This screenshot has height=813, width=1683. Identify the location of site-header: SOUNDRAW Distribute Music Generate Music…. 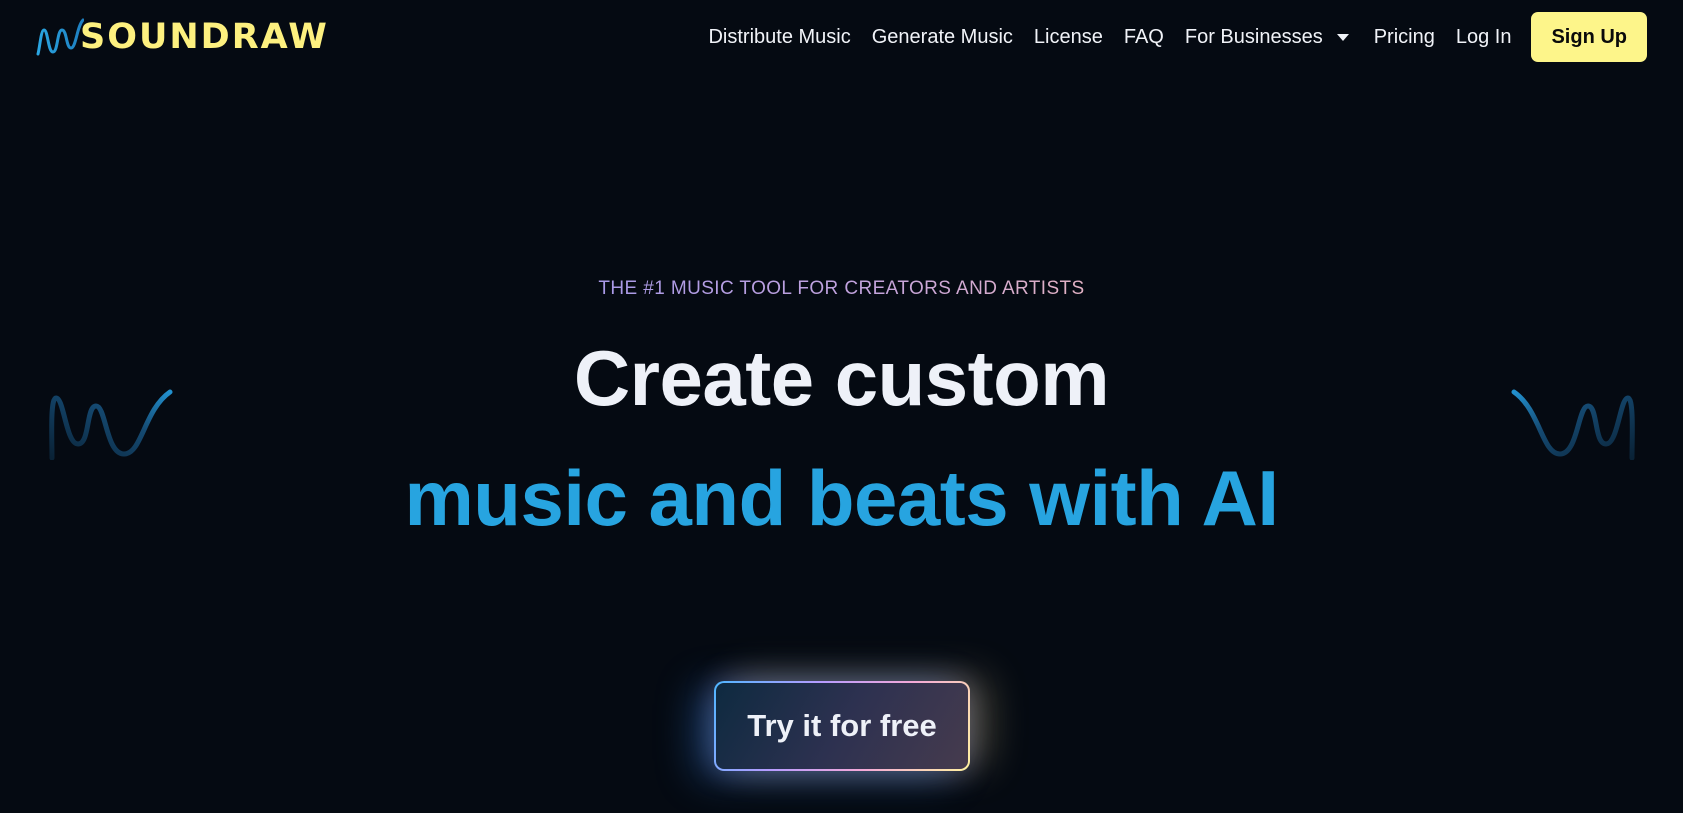
(841, 37).